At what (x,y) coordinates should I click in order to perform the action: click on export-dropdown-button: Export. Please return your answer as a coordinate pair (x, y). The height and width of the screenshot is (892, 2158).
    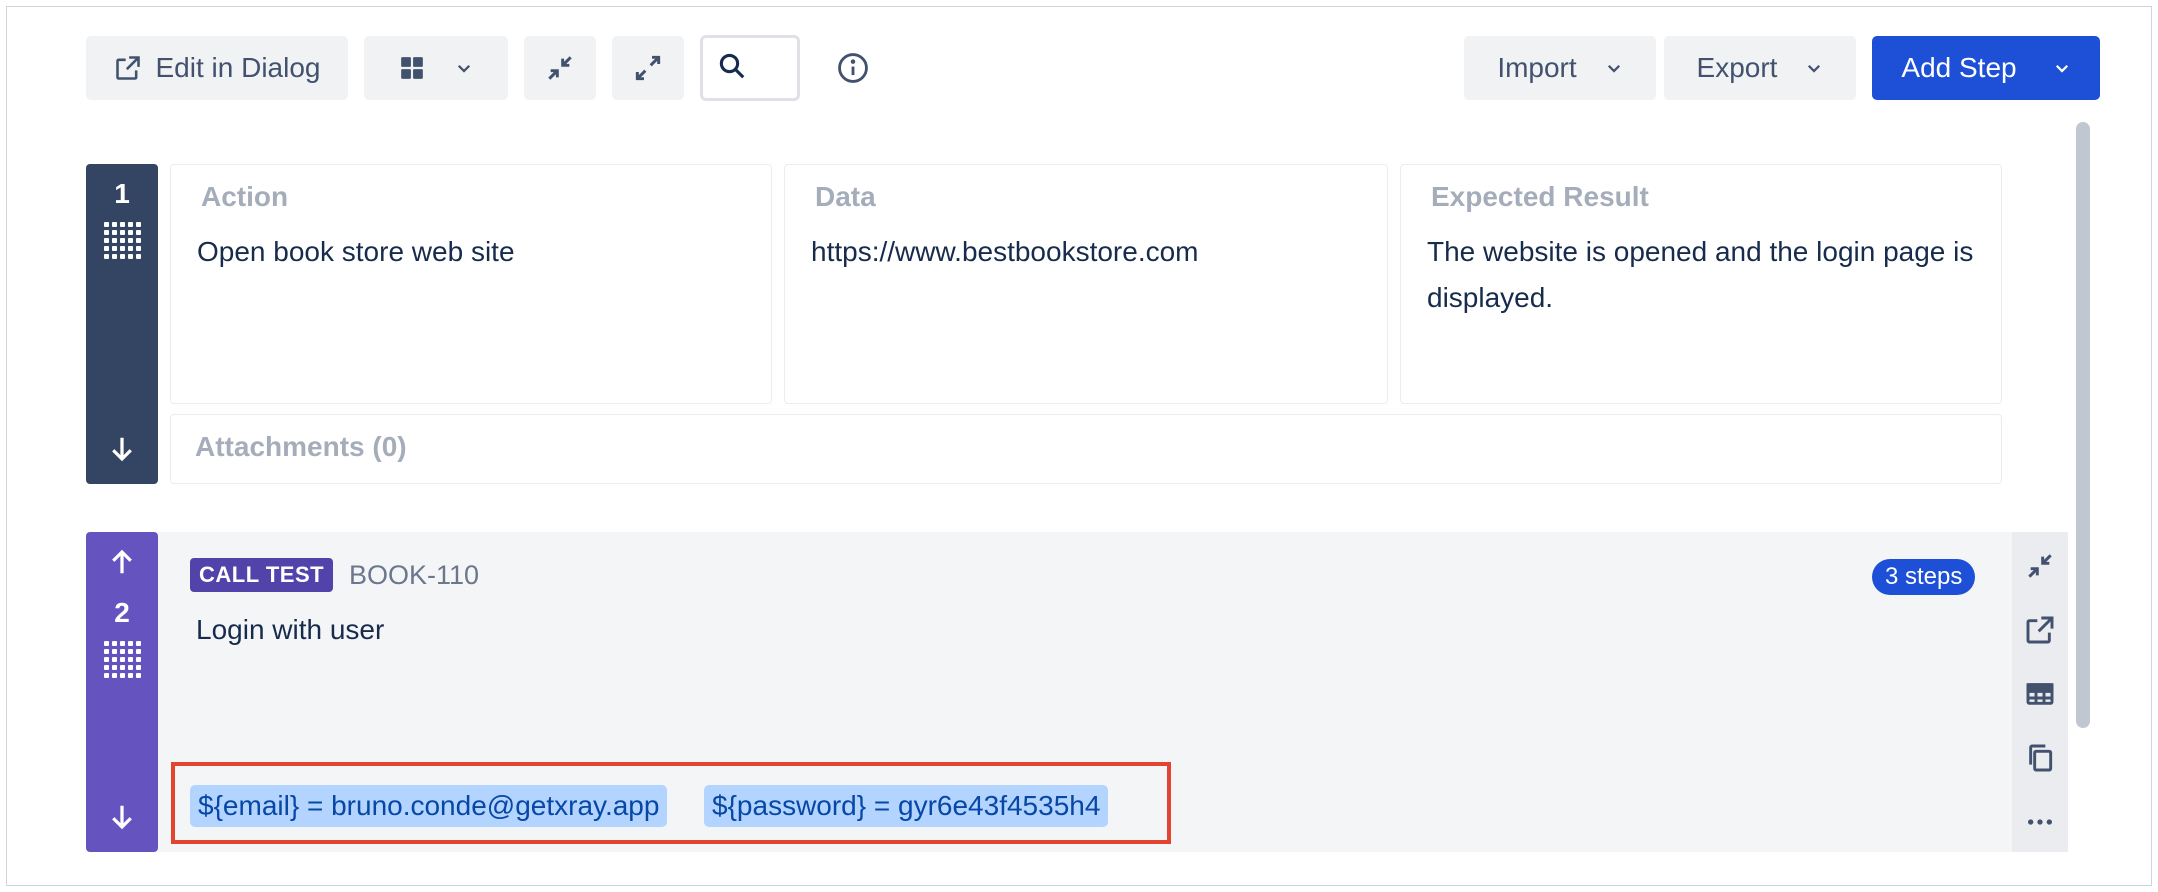
    Looking at the image, I should click on (1760, 68).